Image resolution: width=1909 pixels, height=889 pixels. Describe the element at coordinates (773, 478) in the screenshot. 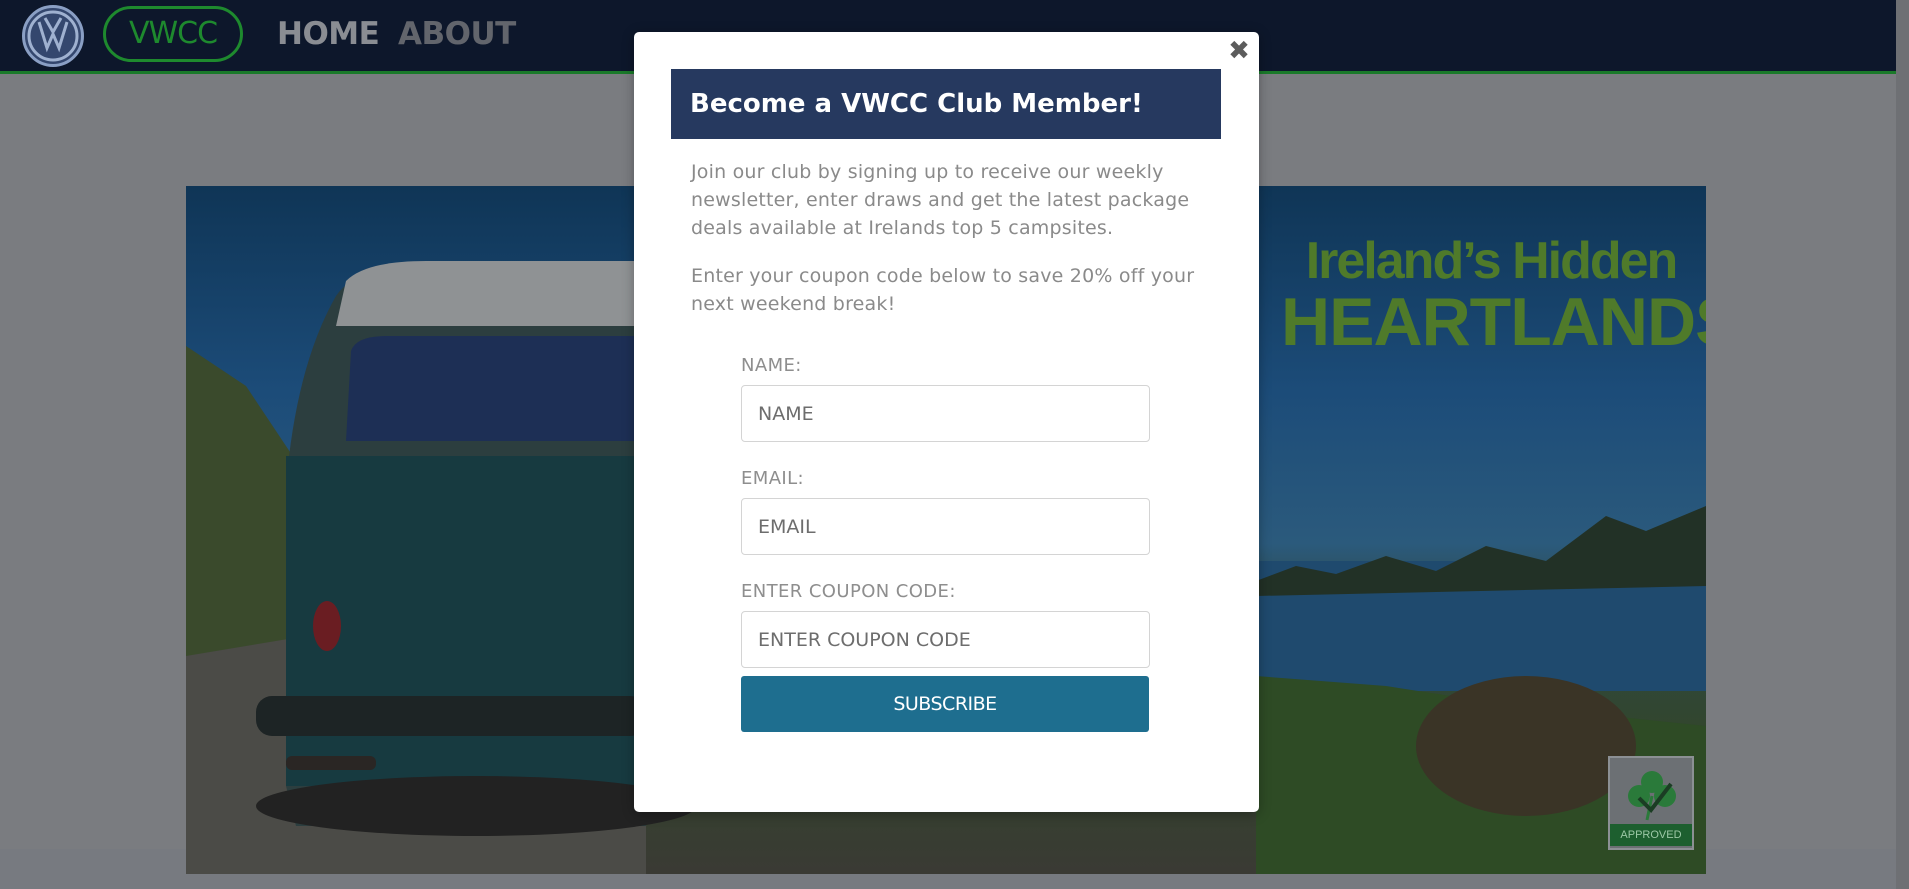

I see `email-label: EMAIL:` at that location.